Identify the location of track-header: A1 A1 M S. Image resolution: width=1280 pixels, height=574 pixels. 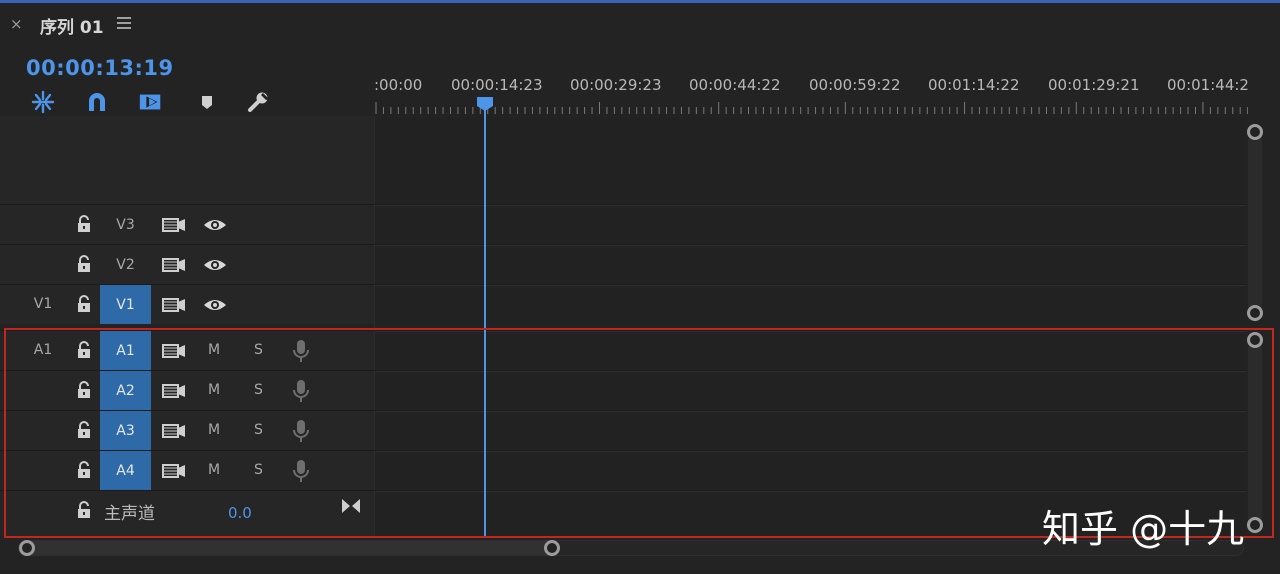
(187, 350).